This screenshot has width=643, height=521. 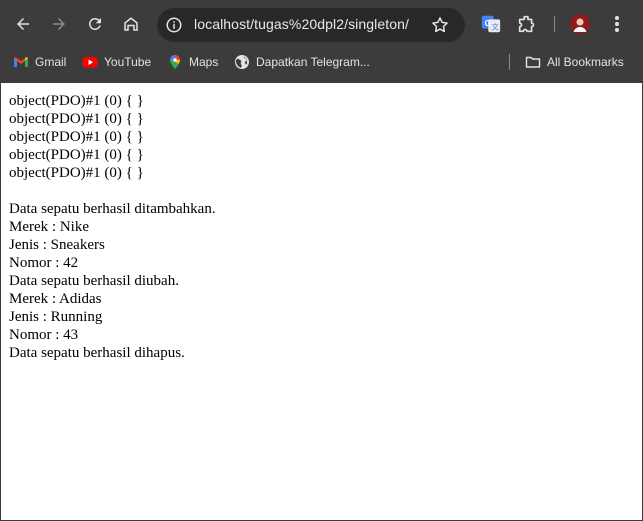 I want to click on url-text: localhost/tugas%20dpl2/singleton/, so click(x=301, y=24).